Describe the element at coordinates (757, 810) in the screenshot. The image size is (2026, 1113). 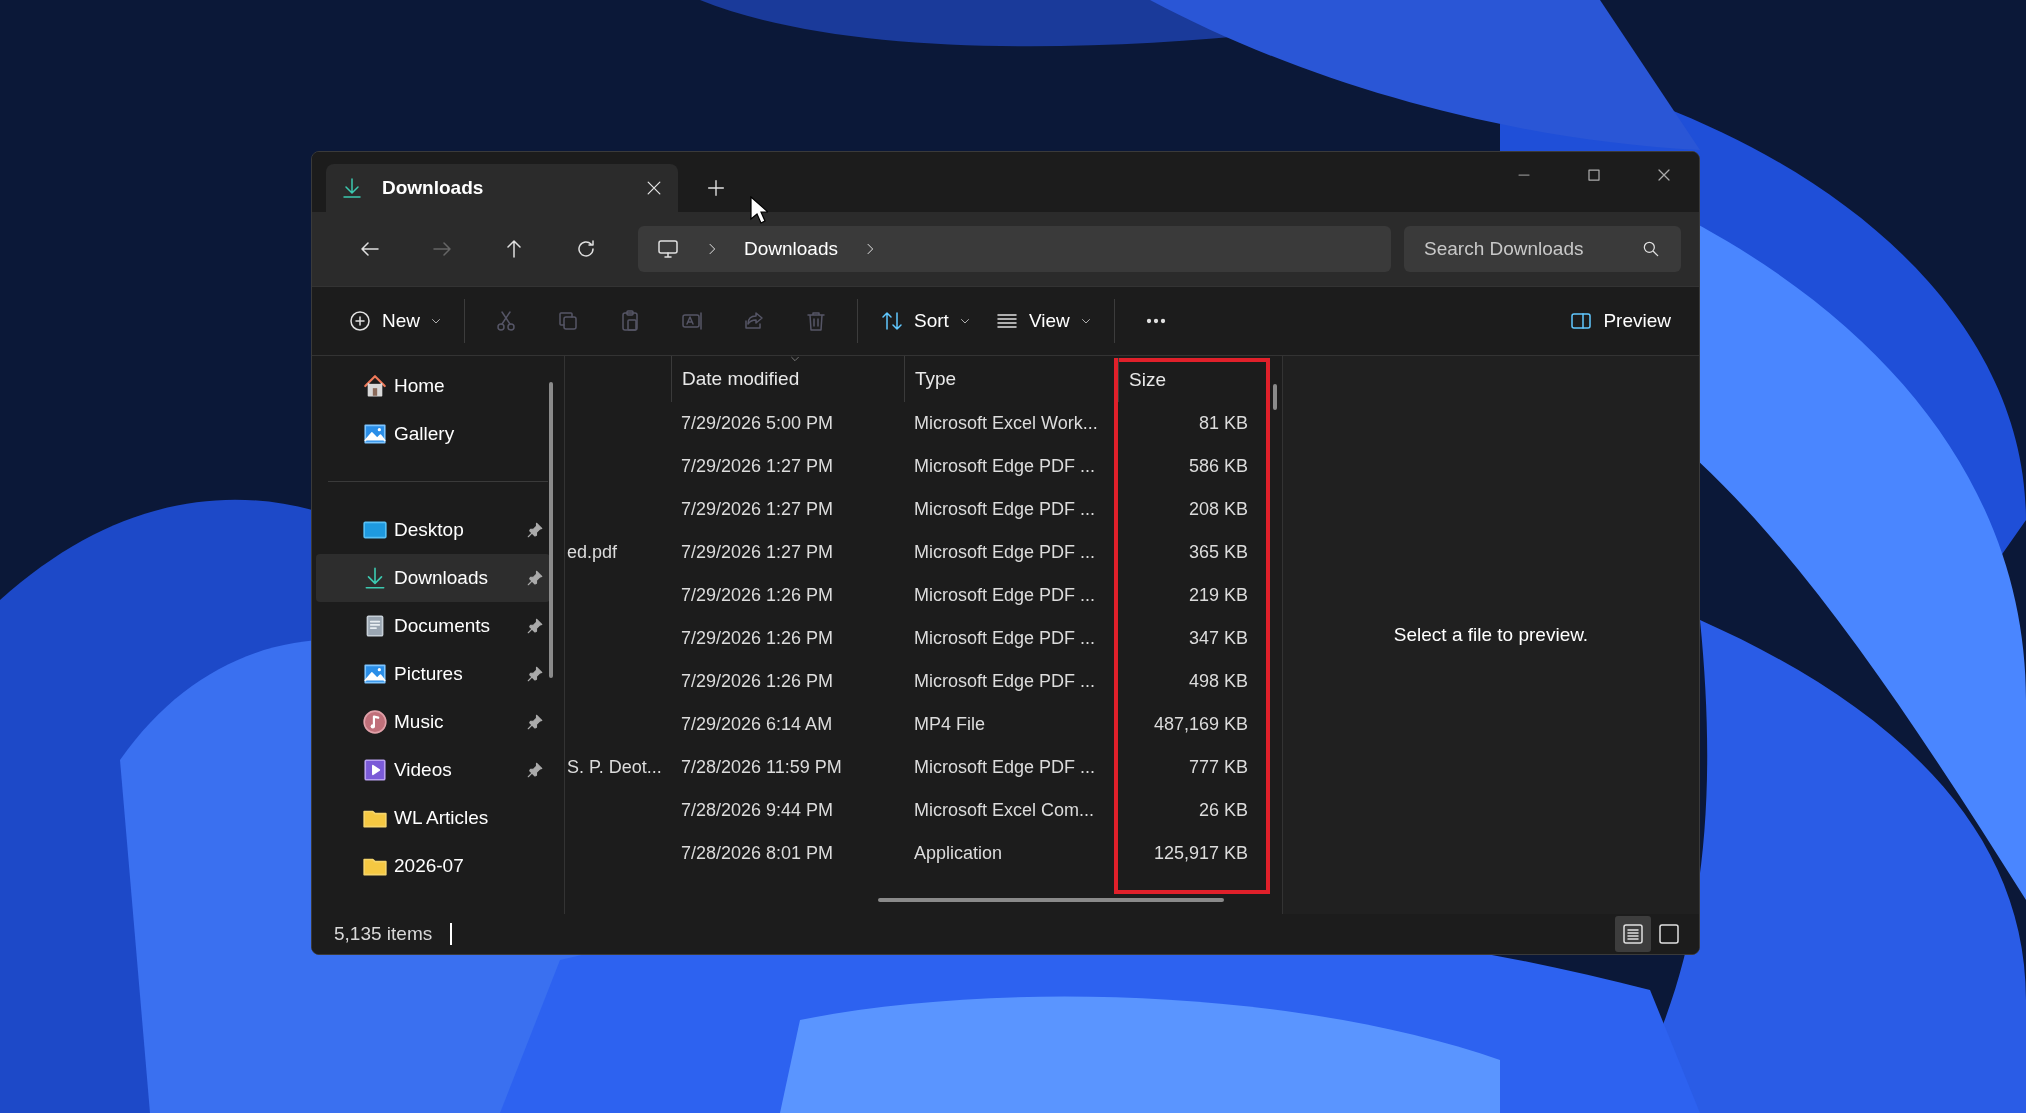
I see `table-cell-text: 7/28/2026 9:44 PM` at that location.